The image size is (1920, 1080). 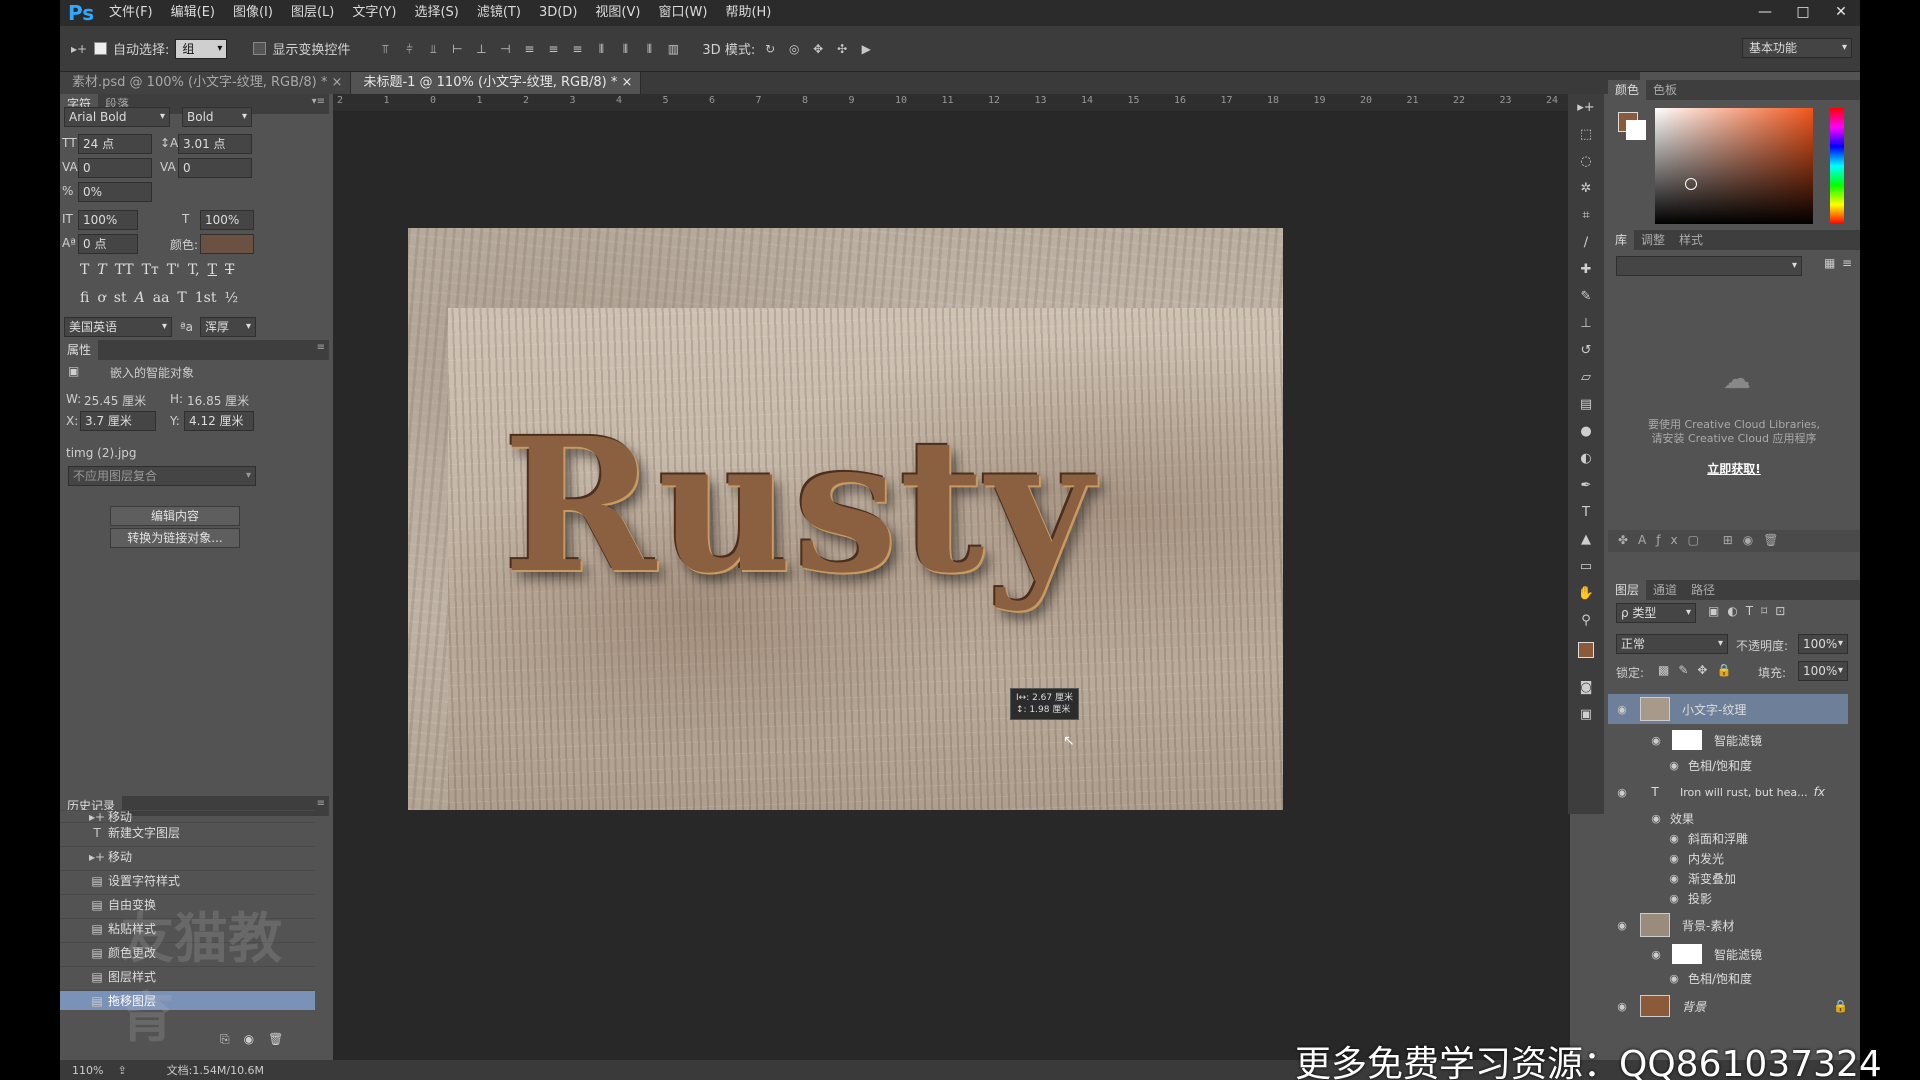 I want to click on lasso-tool-icon: ◌, so click(x=1586, y=161).